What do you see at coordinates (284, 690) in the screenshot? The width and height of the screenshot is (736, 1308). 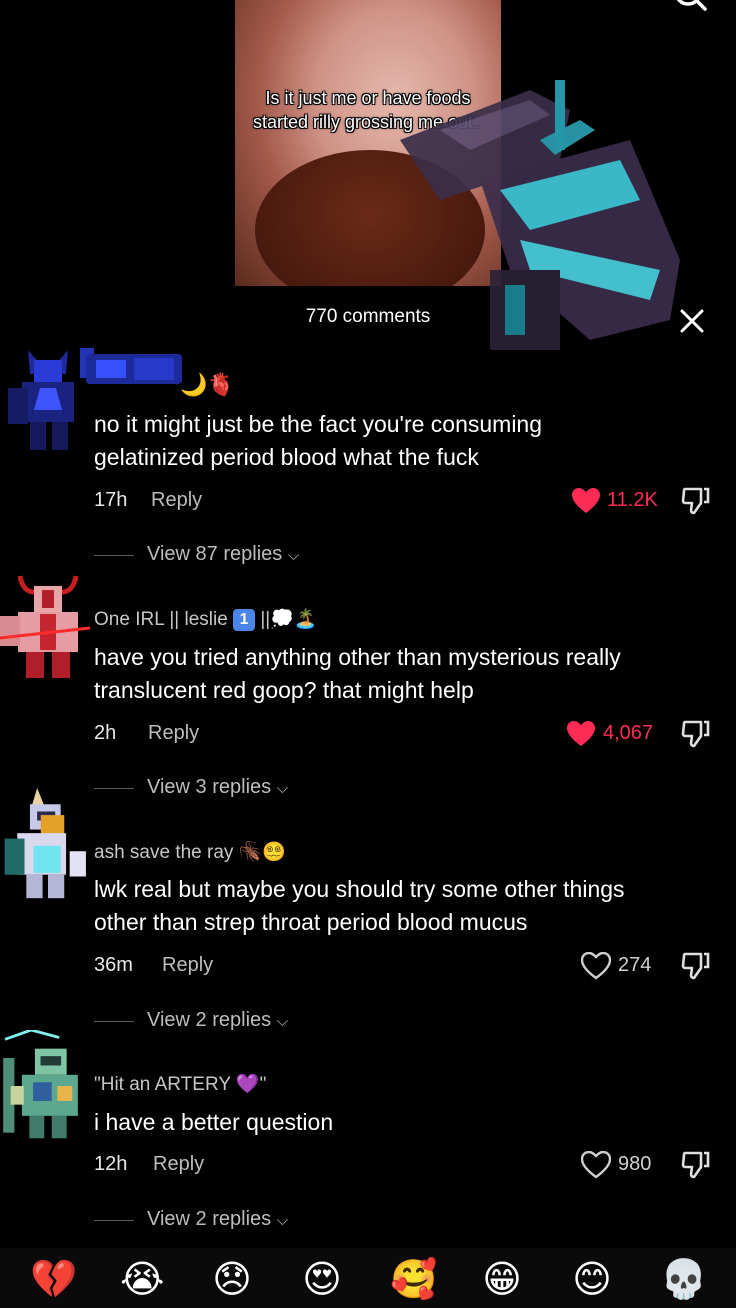 I see `comment-text: translucent red goop? that might help` at bounding box center [284, 690].